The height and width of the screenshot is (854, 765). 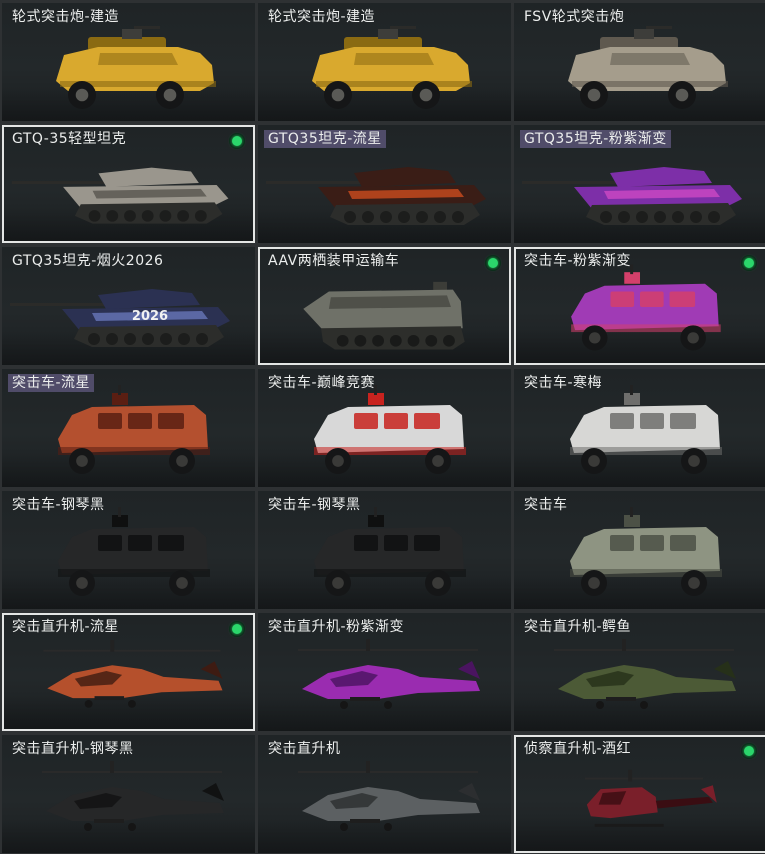 I want to click on vehicle-skin-name: 突击直升机-流星, so click(x=66, y=627).